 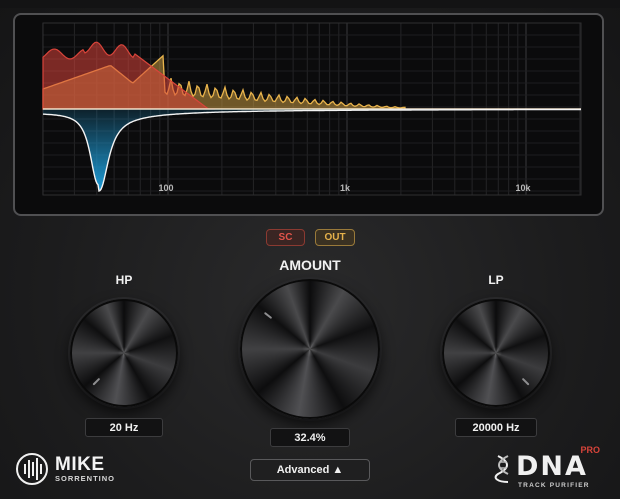 I want to click on hp-label: HP, so click(x=124, y=280).